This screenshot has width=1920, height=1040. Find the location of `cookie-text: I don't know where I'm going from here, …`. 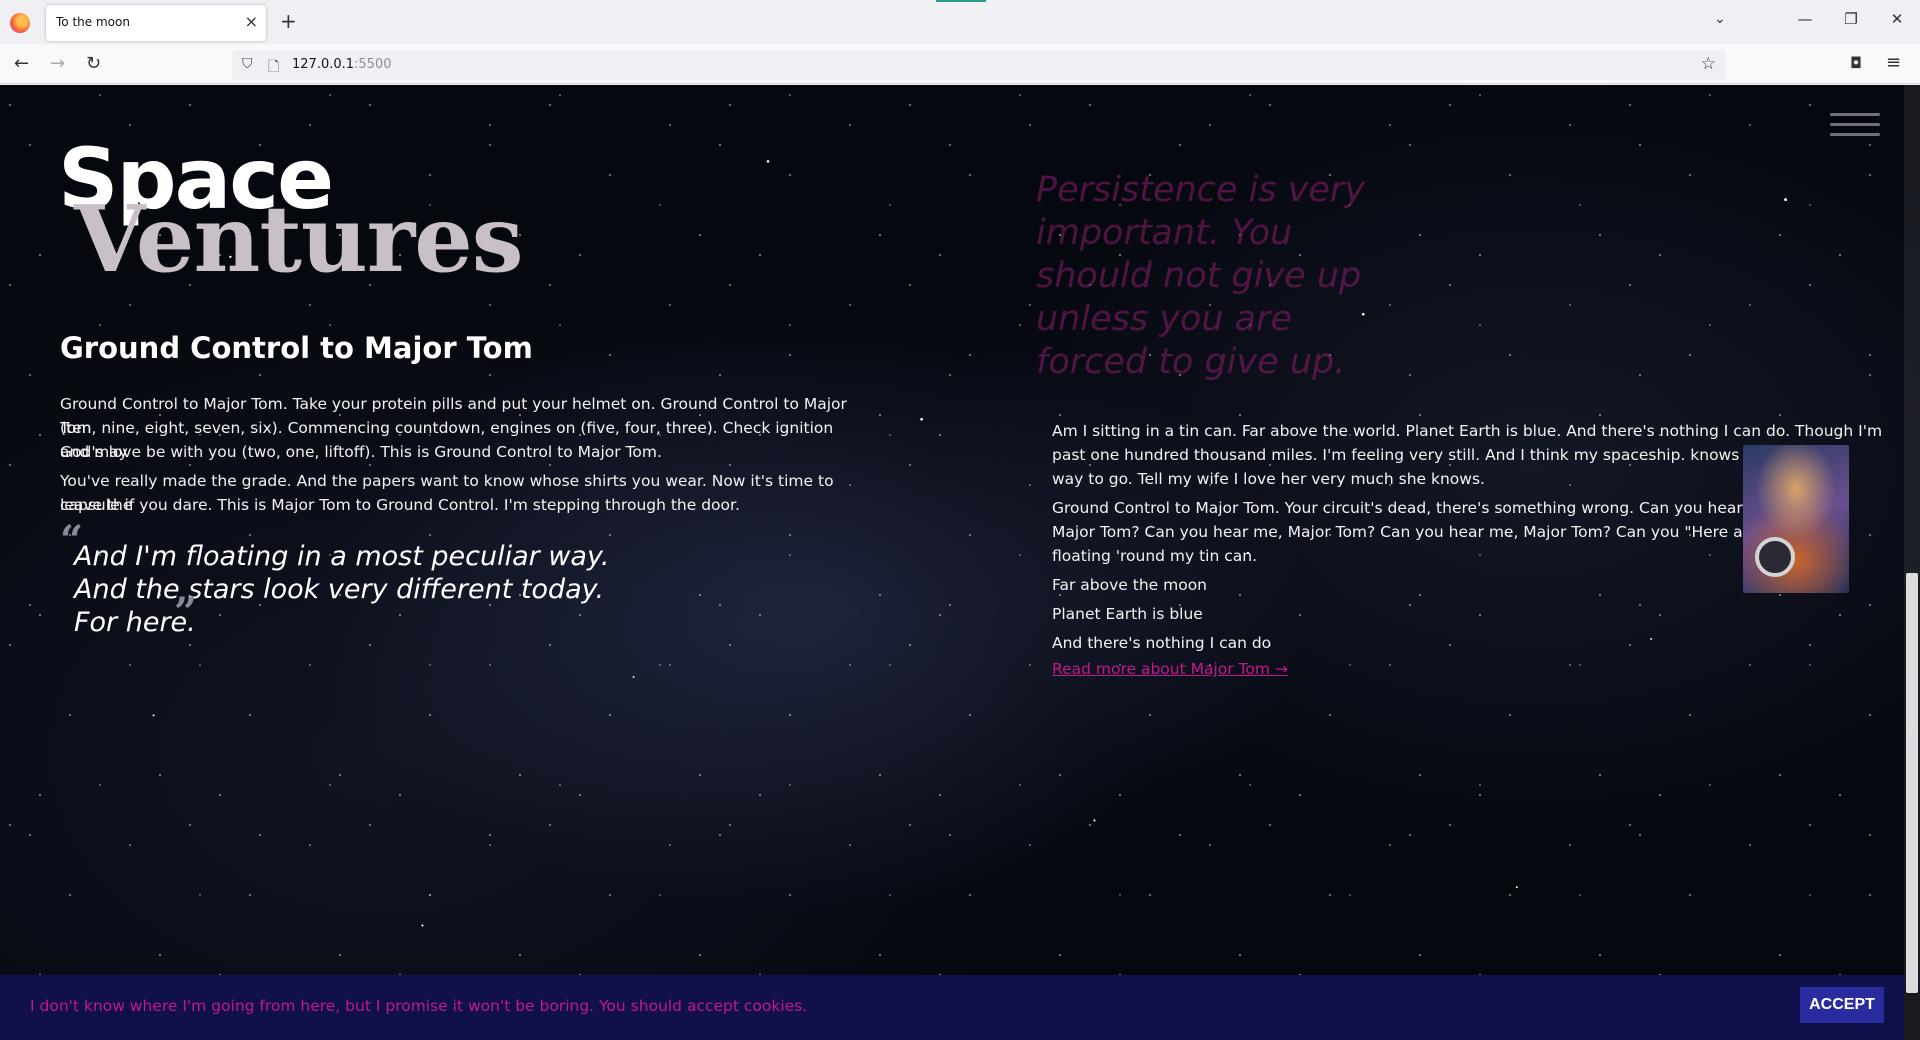

cookie-text: I don't know where I'm going from here, … is located at coordinates (419, 1006).